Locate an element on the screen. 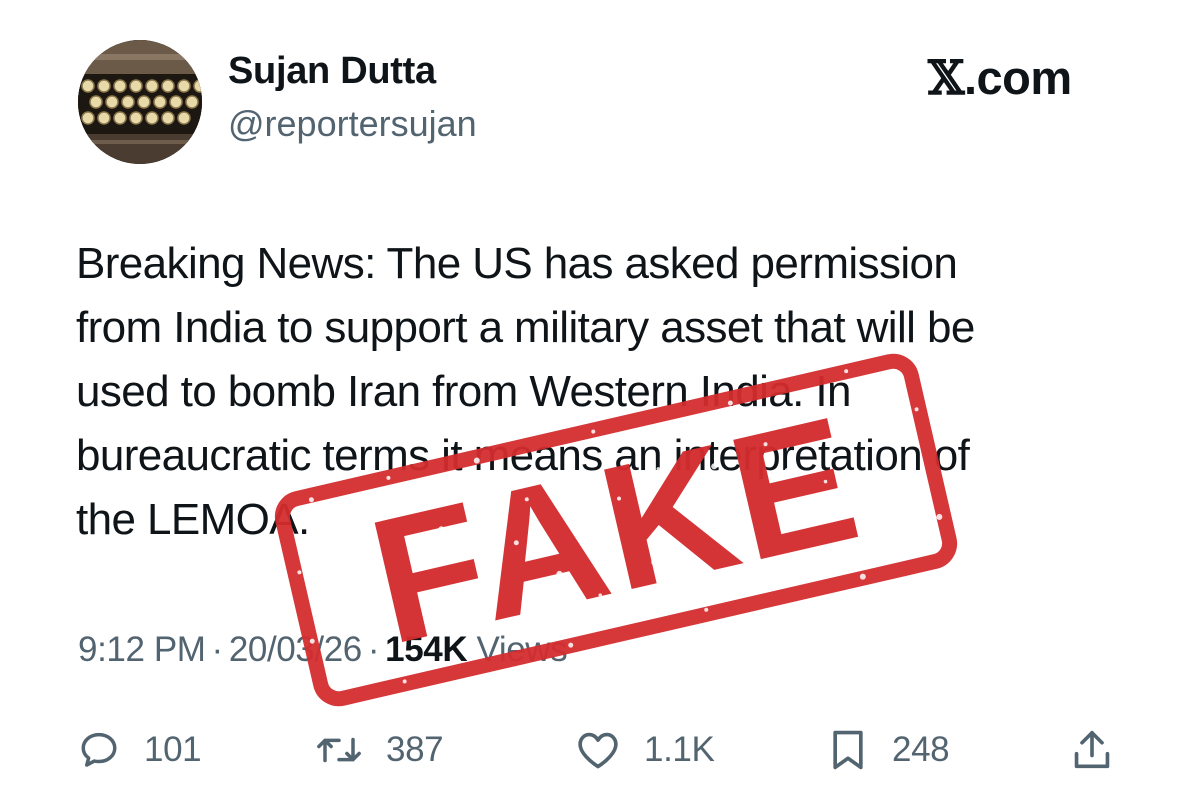  repost-icon is located at coordinates (339, 750).